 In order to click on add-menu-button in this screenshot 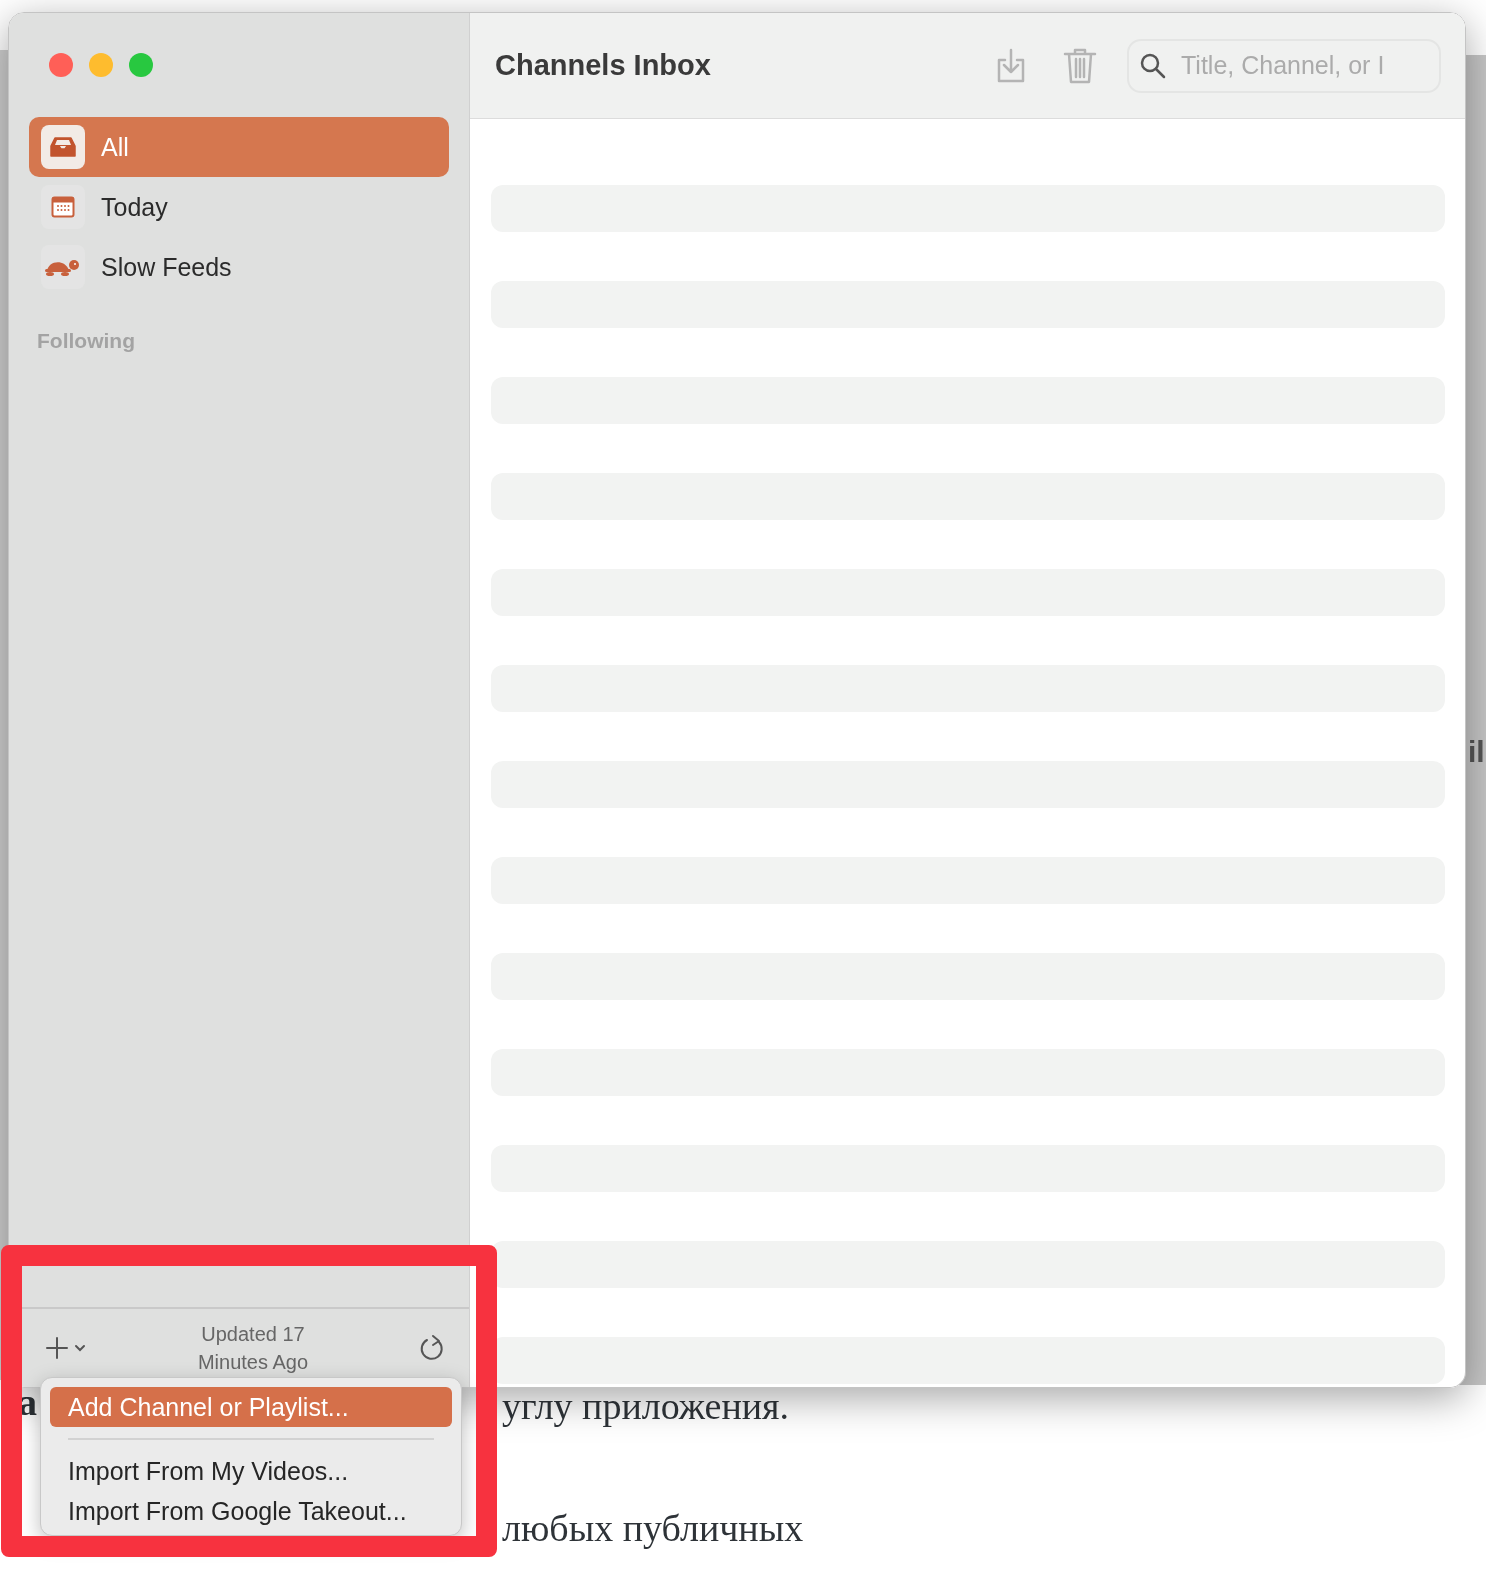, I will do `click(66, 1348)`.